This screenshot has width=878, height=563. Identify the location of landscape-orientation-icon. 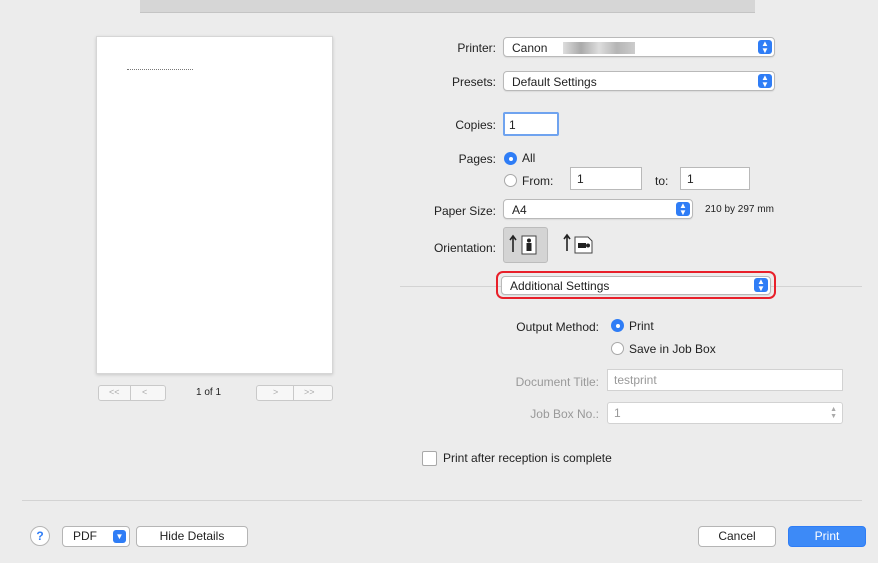
(578, 243).